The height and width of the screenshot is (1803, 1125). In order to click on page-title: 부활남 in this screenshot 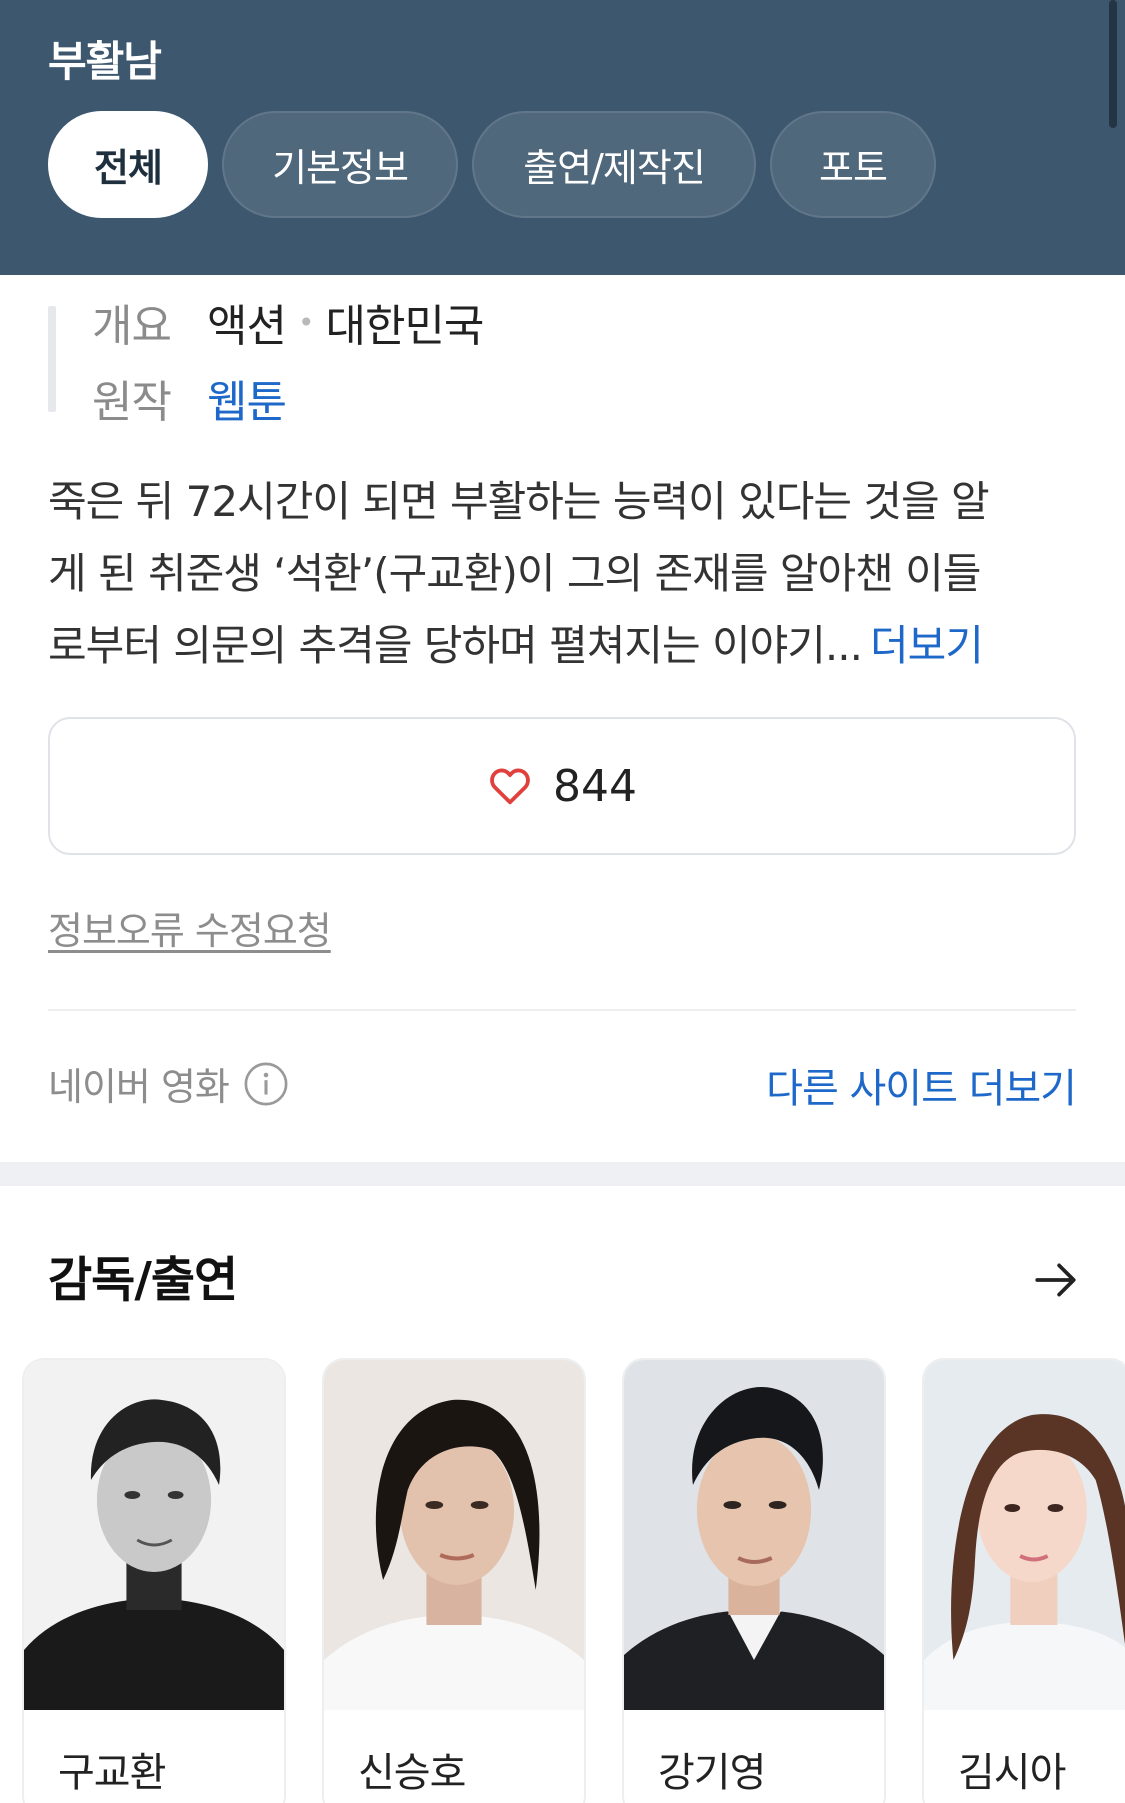, I will do `click(105, 61)`.